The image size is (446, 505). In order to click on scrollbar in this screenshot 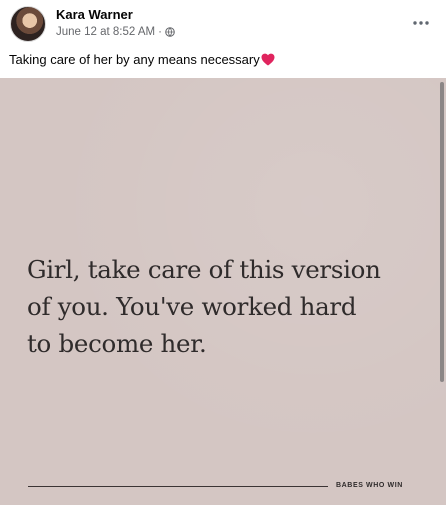, I will do `click(442, 232)`.